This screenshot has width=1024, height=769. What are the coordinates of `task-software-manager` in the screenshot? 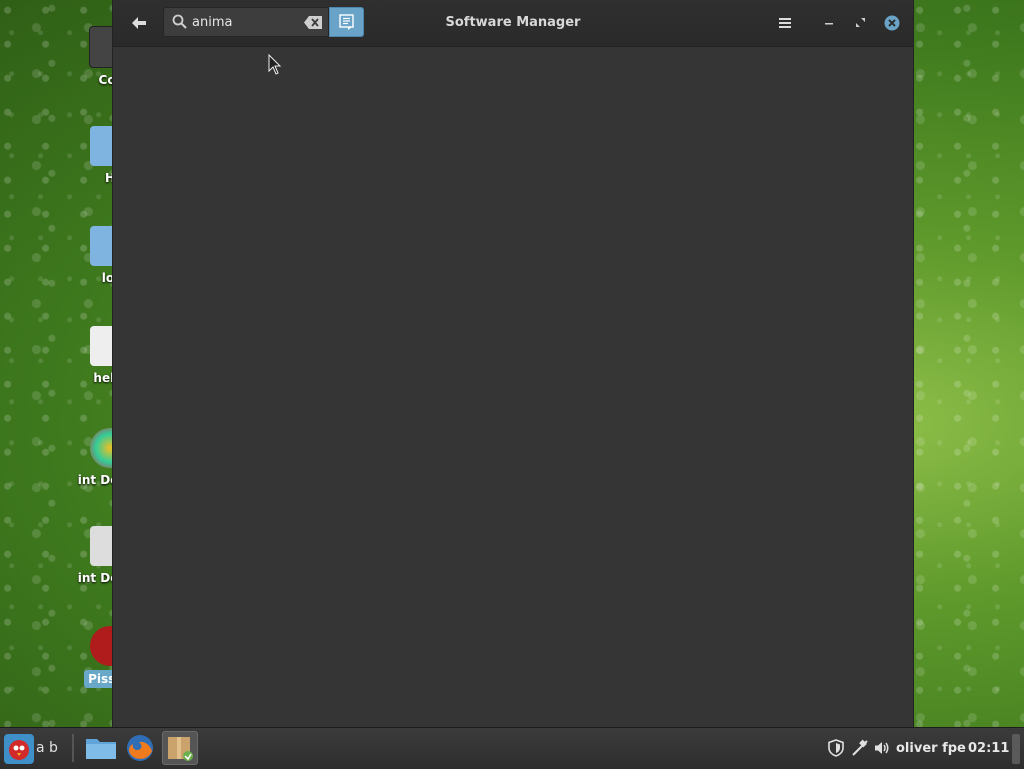 It's located at (180, 748).